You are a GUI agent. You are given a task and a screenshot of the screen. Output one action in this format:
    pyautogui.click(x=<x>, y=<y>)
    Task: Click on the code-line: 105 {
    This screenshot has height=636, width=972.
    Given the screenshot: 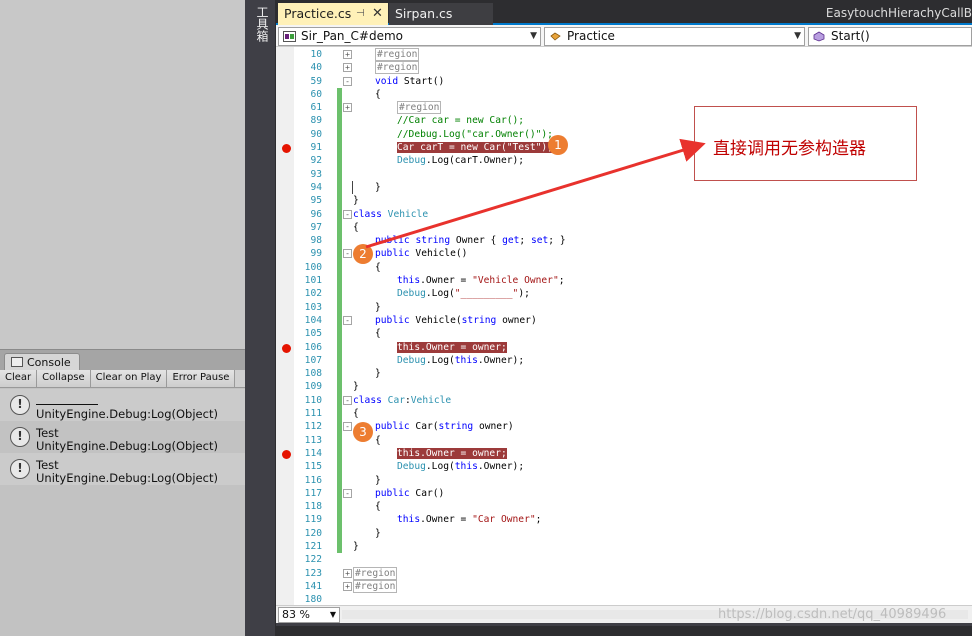 What is the action you would take?
    pyautogui.click(x=624, y=334)
    